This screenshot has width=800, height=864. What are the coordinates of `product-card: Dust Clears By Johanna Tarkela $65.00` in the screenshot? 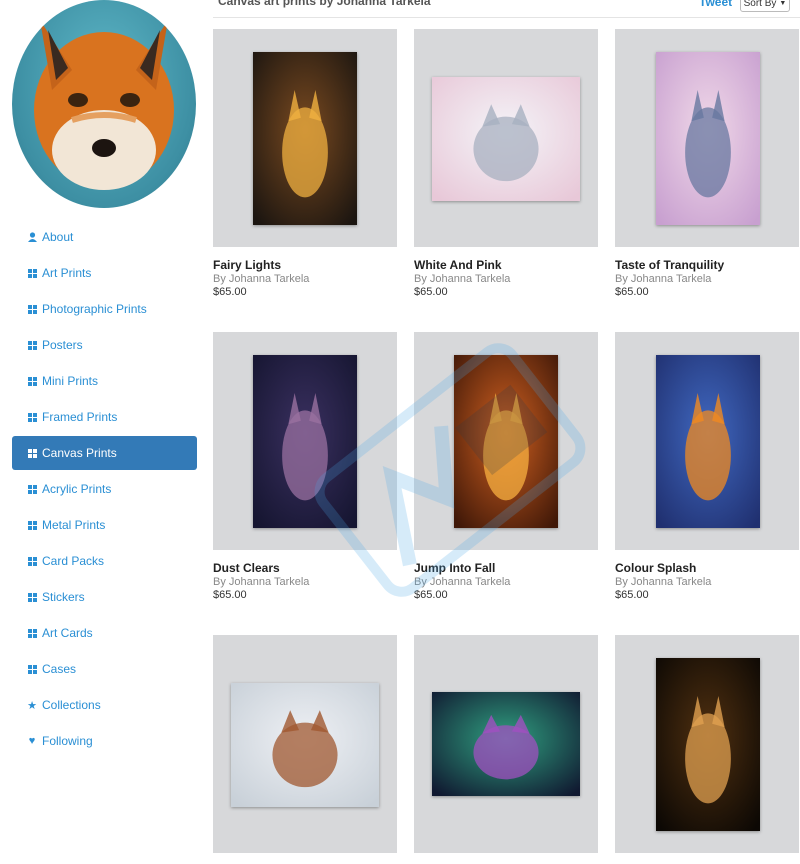 It's located at (305, 466).